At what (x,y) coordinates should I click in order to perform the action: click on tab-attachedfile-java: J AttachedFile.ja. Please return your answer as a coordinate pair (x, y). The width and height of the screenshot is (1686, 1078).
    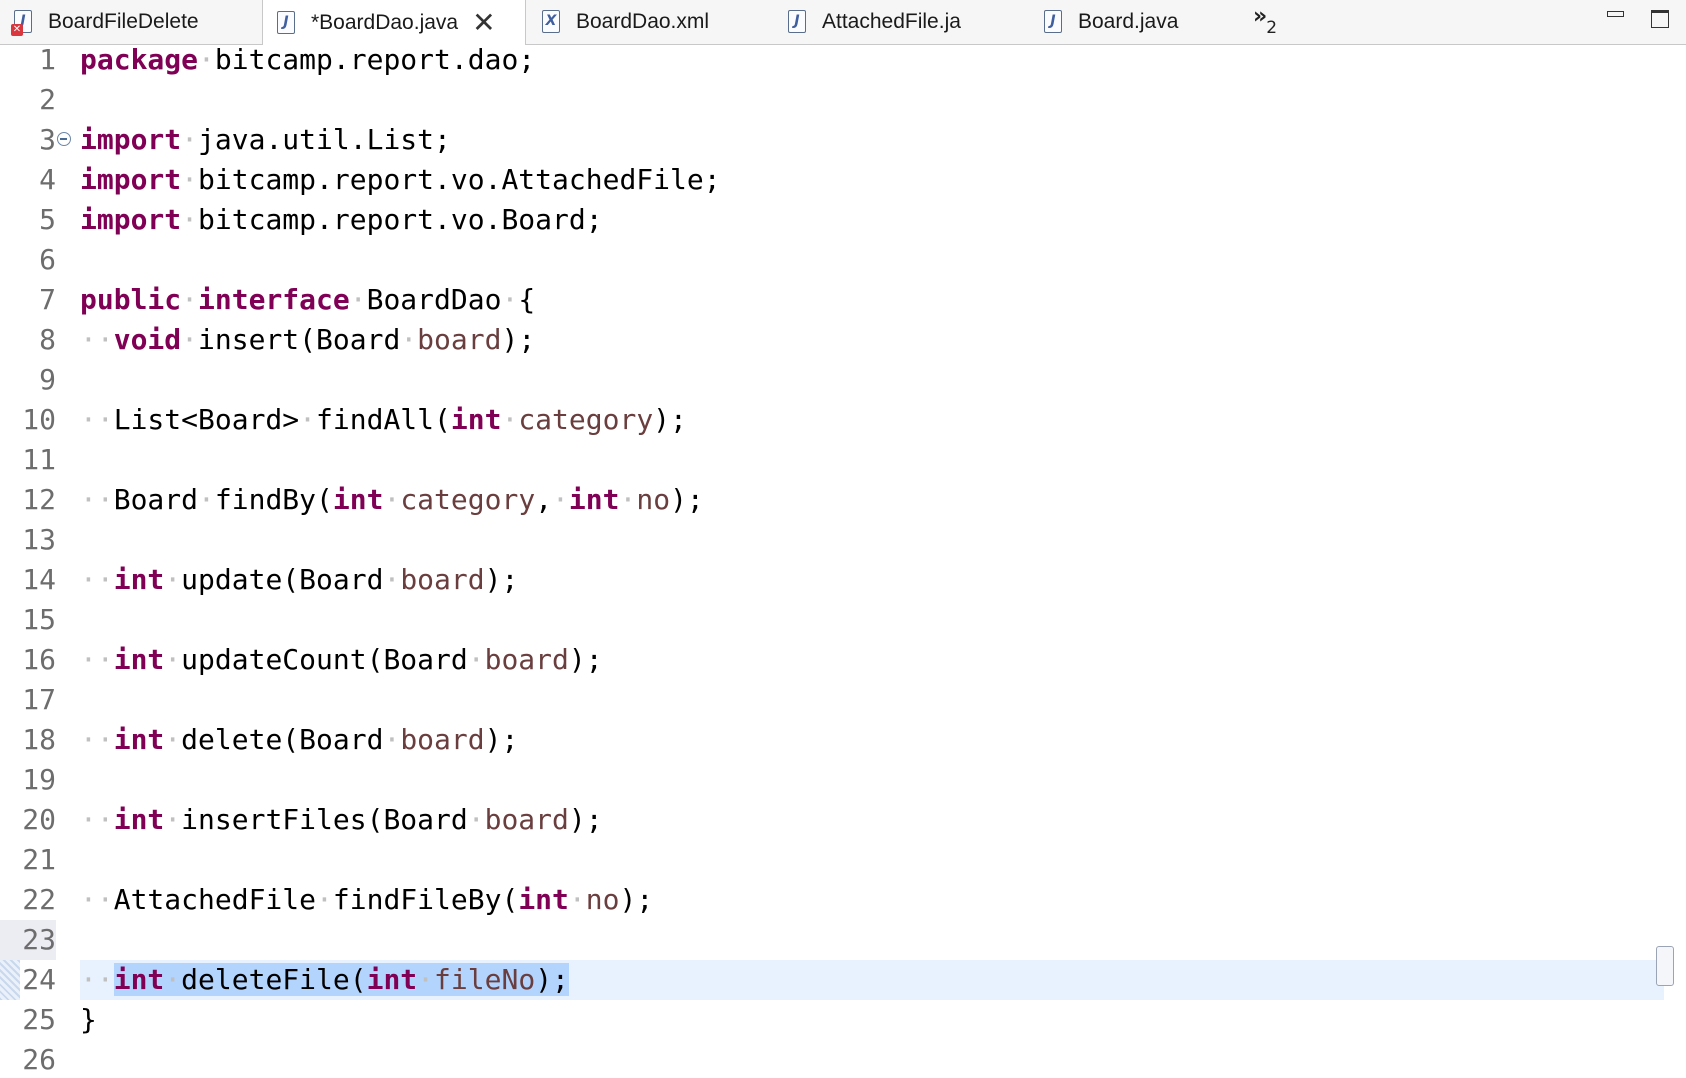
    Looking at the image, I should click on (900, 22).